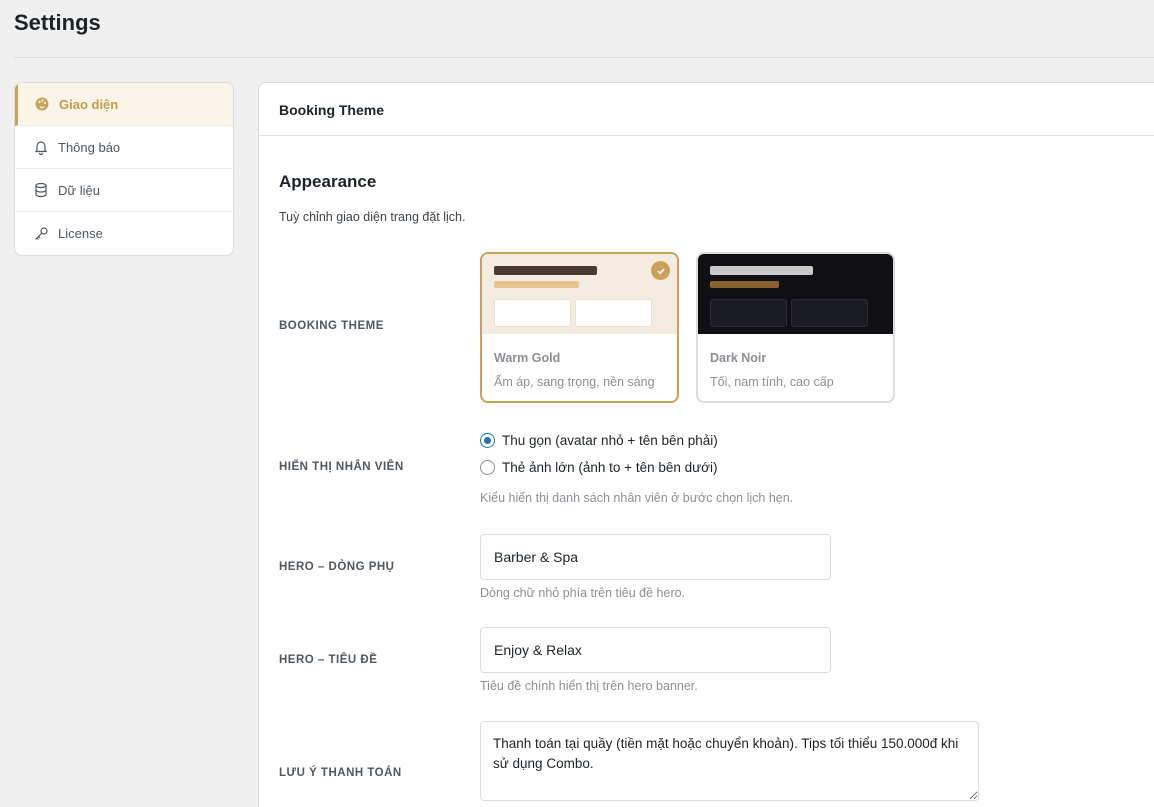 This screenshot has width=1154, height=807. Describe the element at coordinates (660, 270) in the screenshot. I see `check-icon` at that location.